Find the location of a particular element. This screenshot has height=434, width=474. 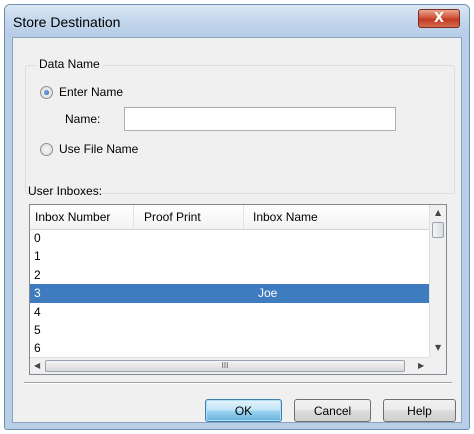

name-field-label: Name: is located at coordinates (83, 119).